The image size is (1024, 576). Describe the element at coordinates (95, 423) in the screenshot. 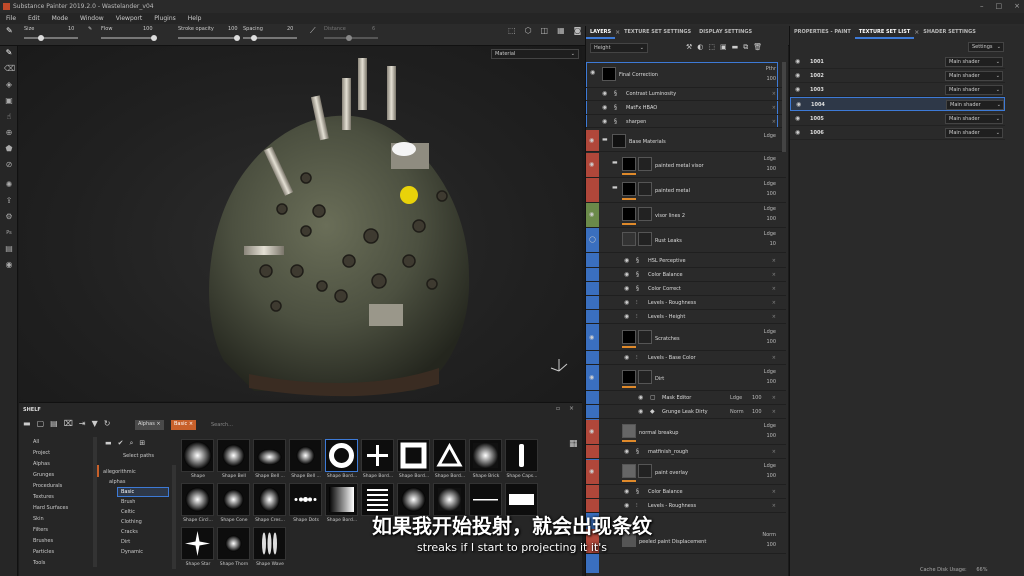

I see `filter-icon: ▼` at that location.